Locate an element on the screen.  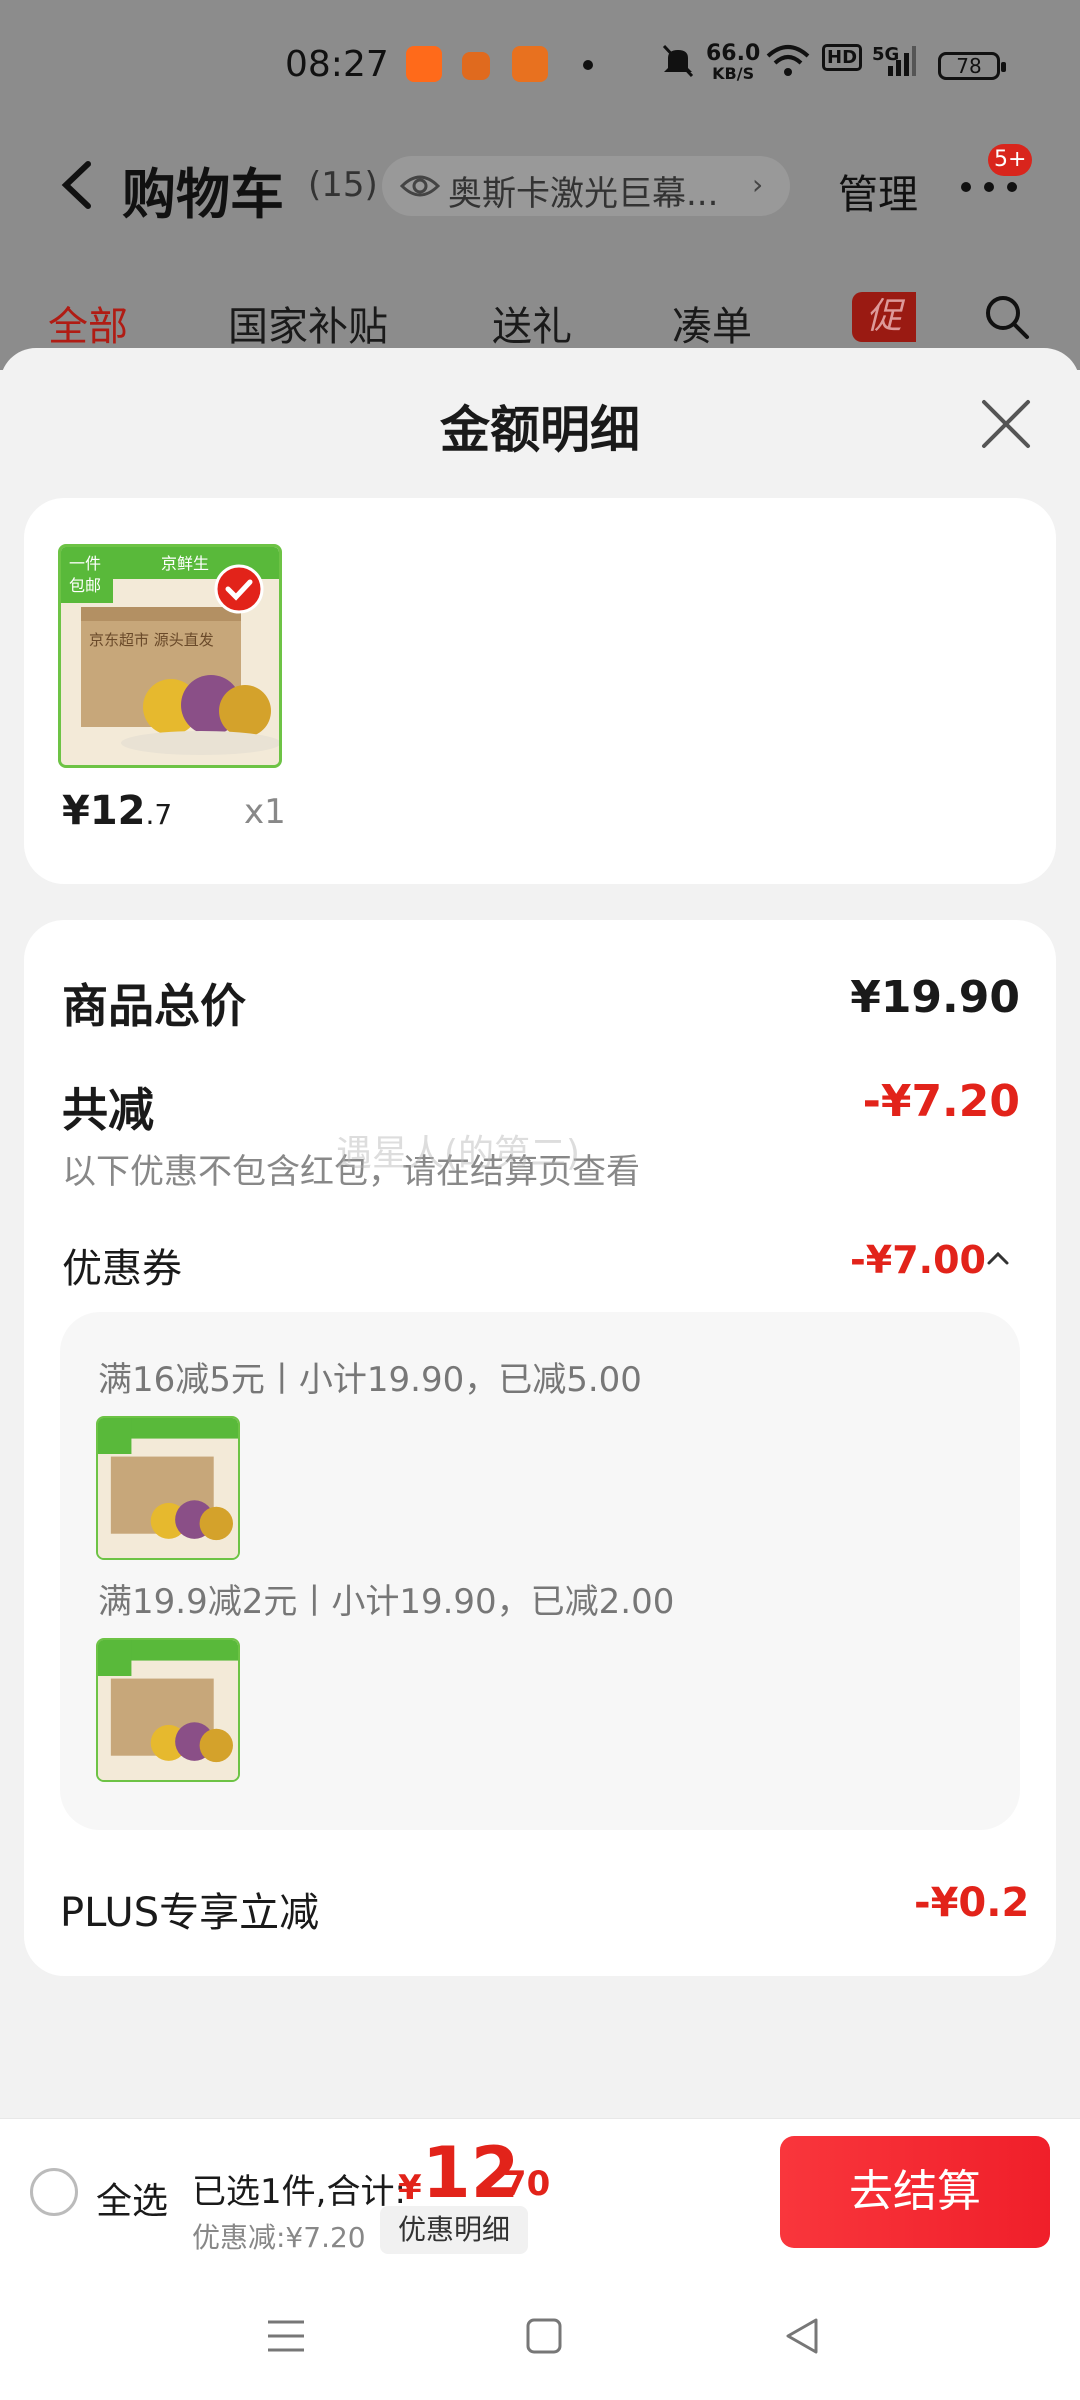
notification-dot is located at coordinates (588, 65).